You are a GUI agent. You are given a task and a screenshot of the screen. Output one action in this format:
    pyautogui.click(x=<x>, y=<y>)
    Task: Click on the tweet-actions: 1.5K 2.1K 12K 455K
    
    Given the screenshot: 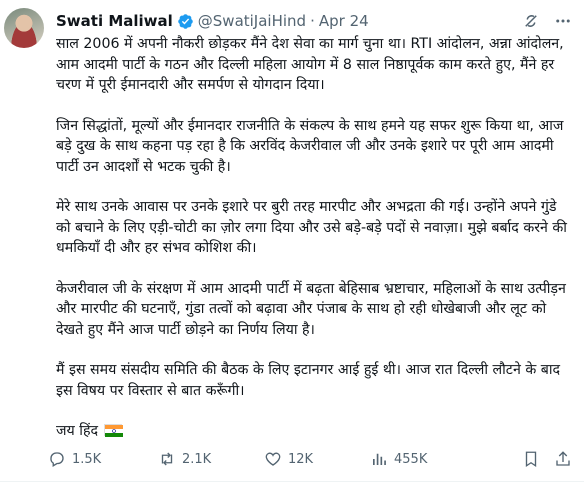 What is the action you would take?
    pyautogui.click(x=310, y=459)
    